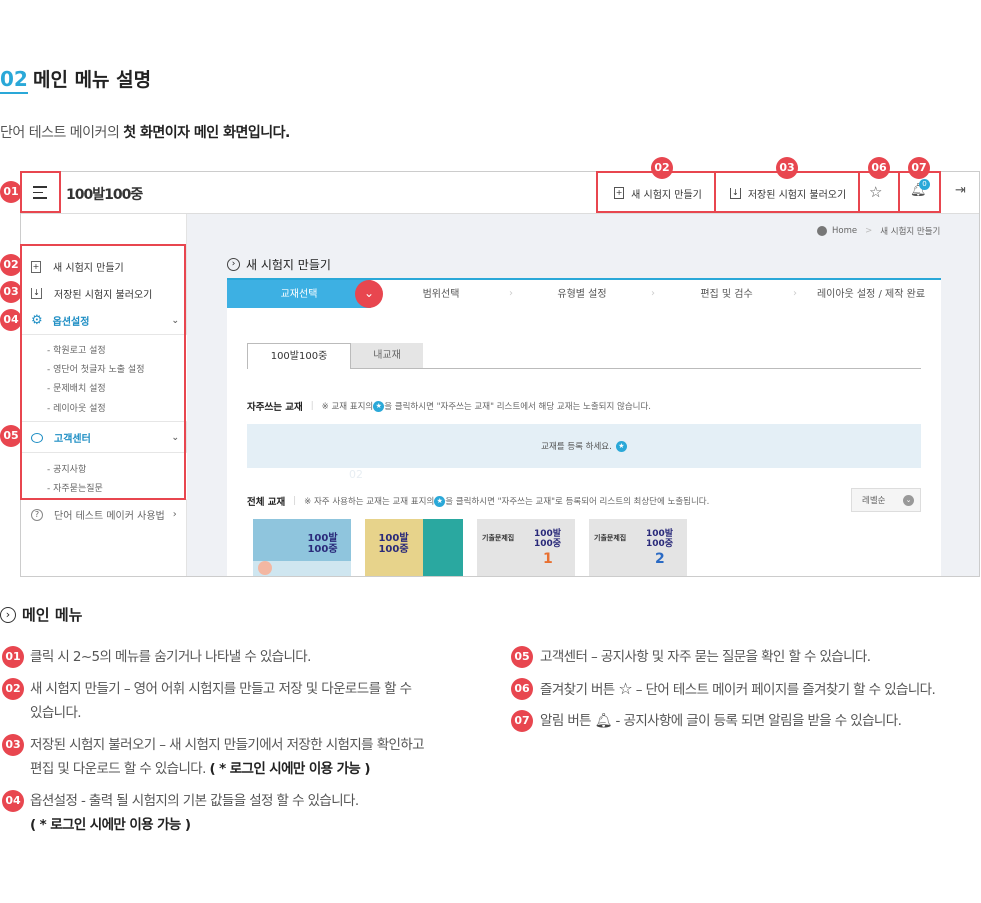 The height and width of the screenshot is (903, 981). Describe the element at coordinates (37, 514) in the screenshot. I see `help-icon: ?` at that location.